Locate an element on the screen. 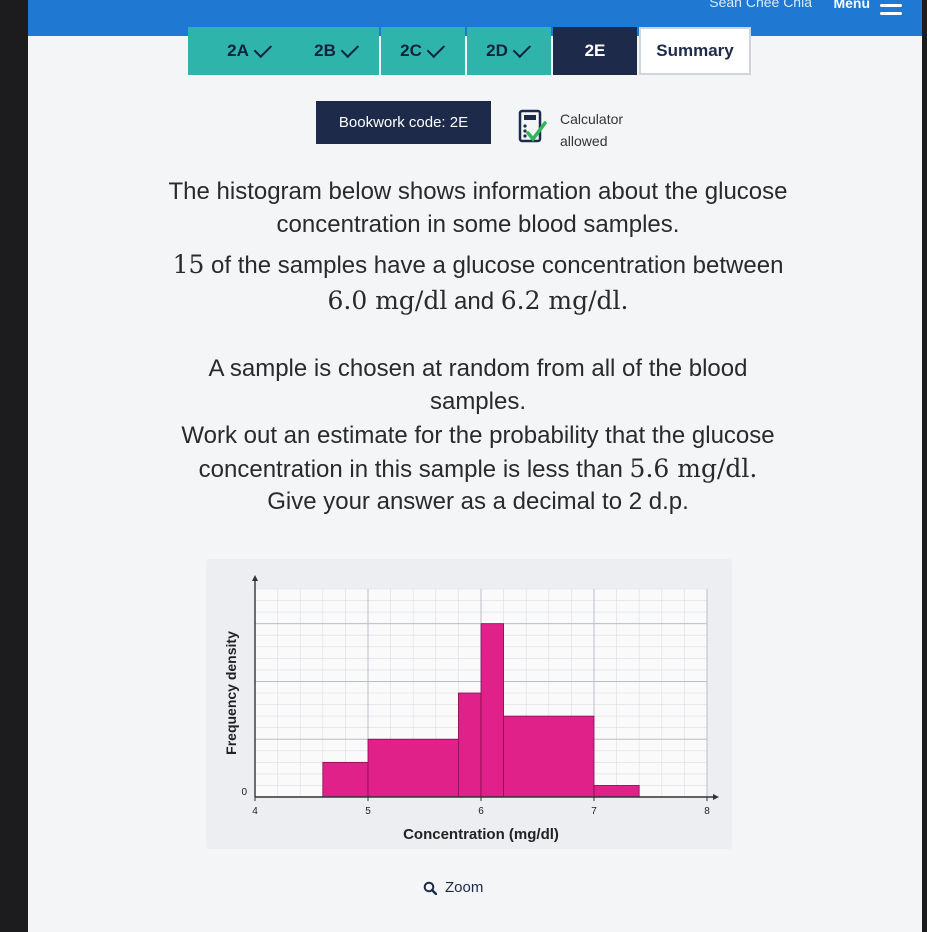 The width and height of the screenshot is (927, 932). x-tick-label: 8 is located at coordinates (707, 811).